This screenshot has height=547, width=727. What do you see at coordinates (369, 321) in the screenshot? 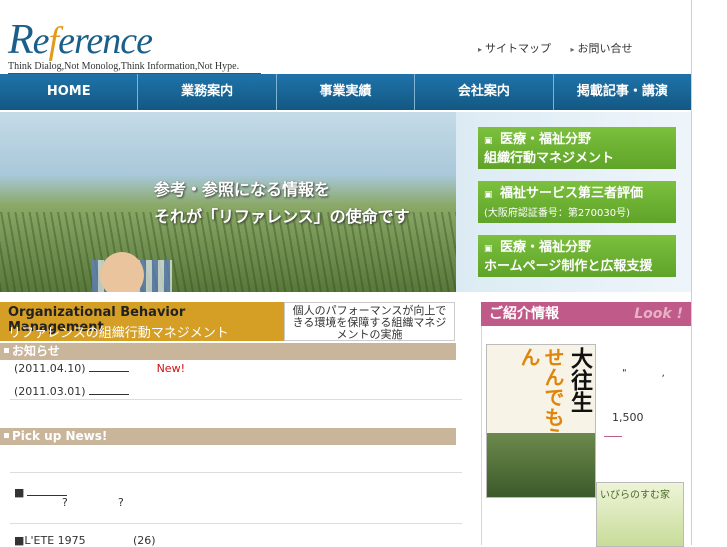
I see `obm-description: 個人のパフォーマンスが向上できる環境を保障する組織マネジメントの実施` at bounding box center [369, 321].